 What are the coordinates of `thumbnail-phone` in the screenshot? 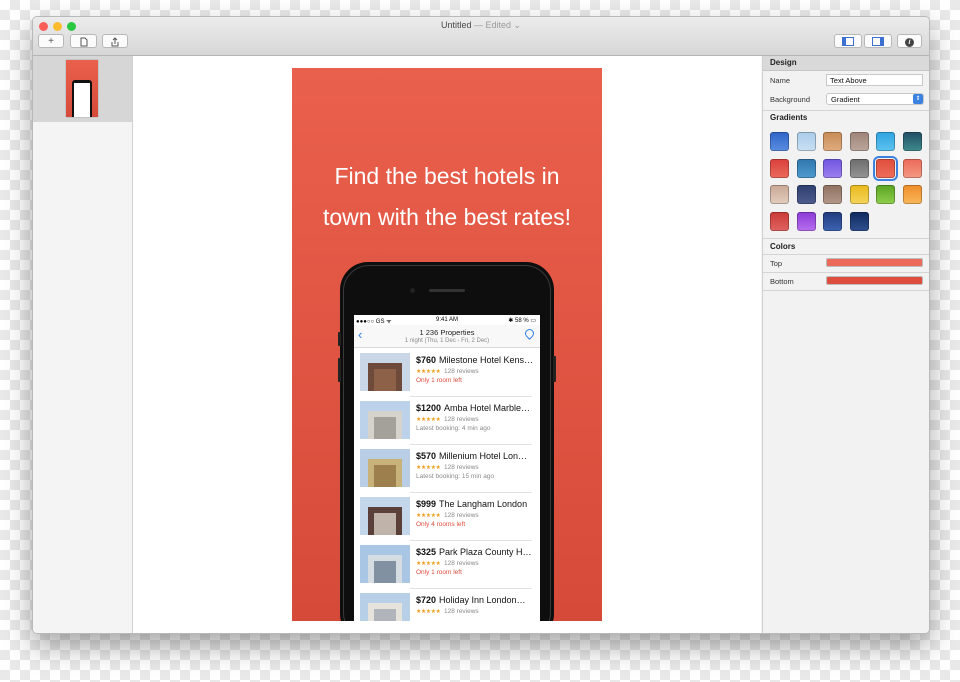 It's located at (82, 98).